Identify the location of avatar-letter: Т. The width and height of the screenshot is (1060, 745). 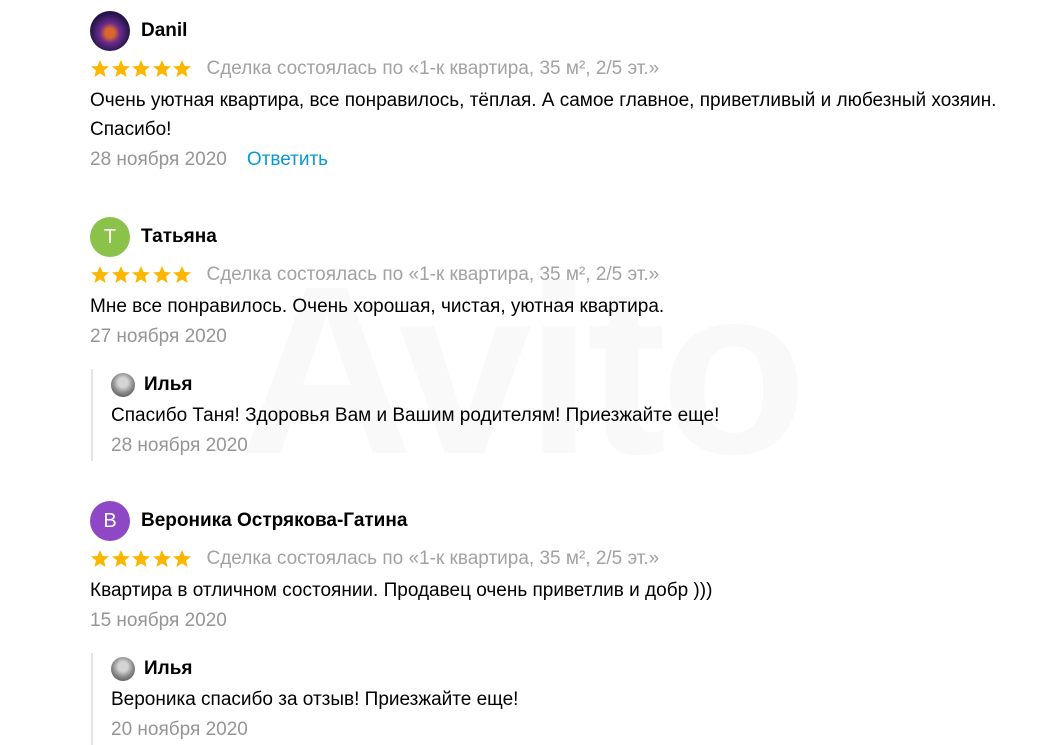
(110, 236).